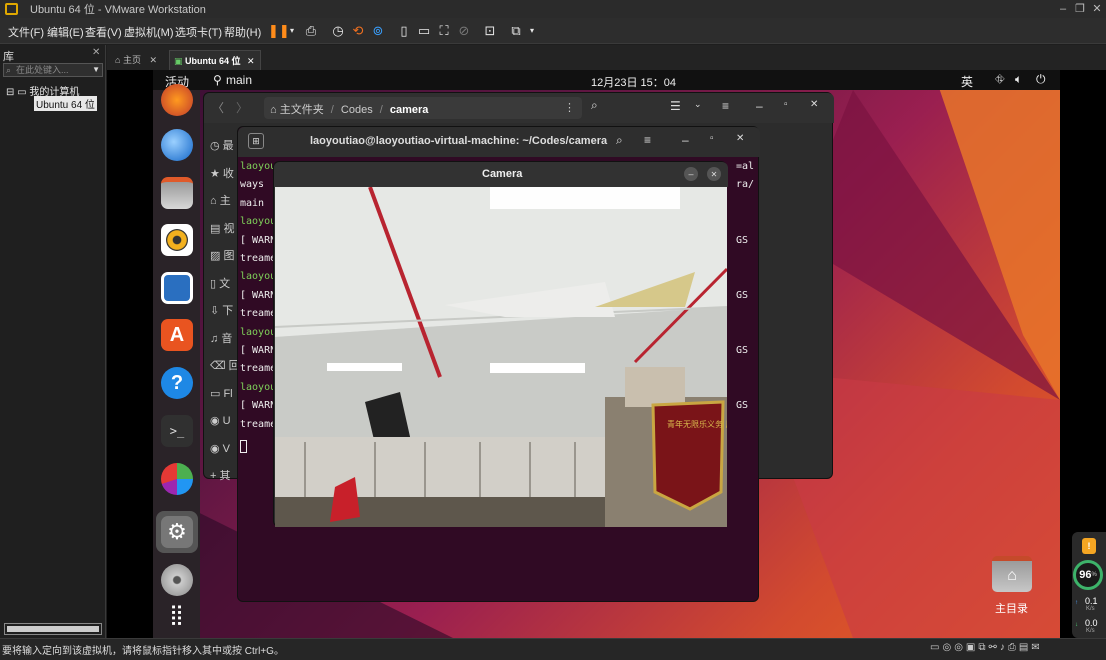  Describe the element at coordinates (65, 32) in the screenshot. I see `menu-edit: 编辑(E)` at that location.